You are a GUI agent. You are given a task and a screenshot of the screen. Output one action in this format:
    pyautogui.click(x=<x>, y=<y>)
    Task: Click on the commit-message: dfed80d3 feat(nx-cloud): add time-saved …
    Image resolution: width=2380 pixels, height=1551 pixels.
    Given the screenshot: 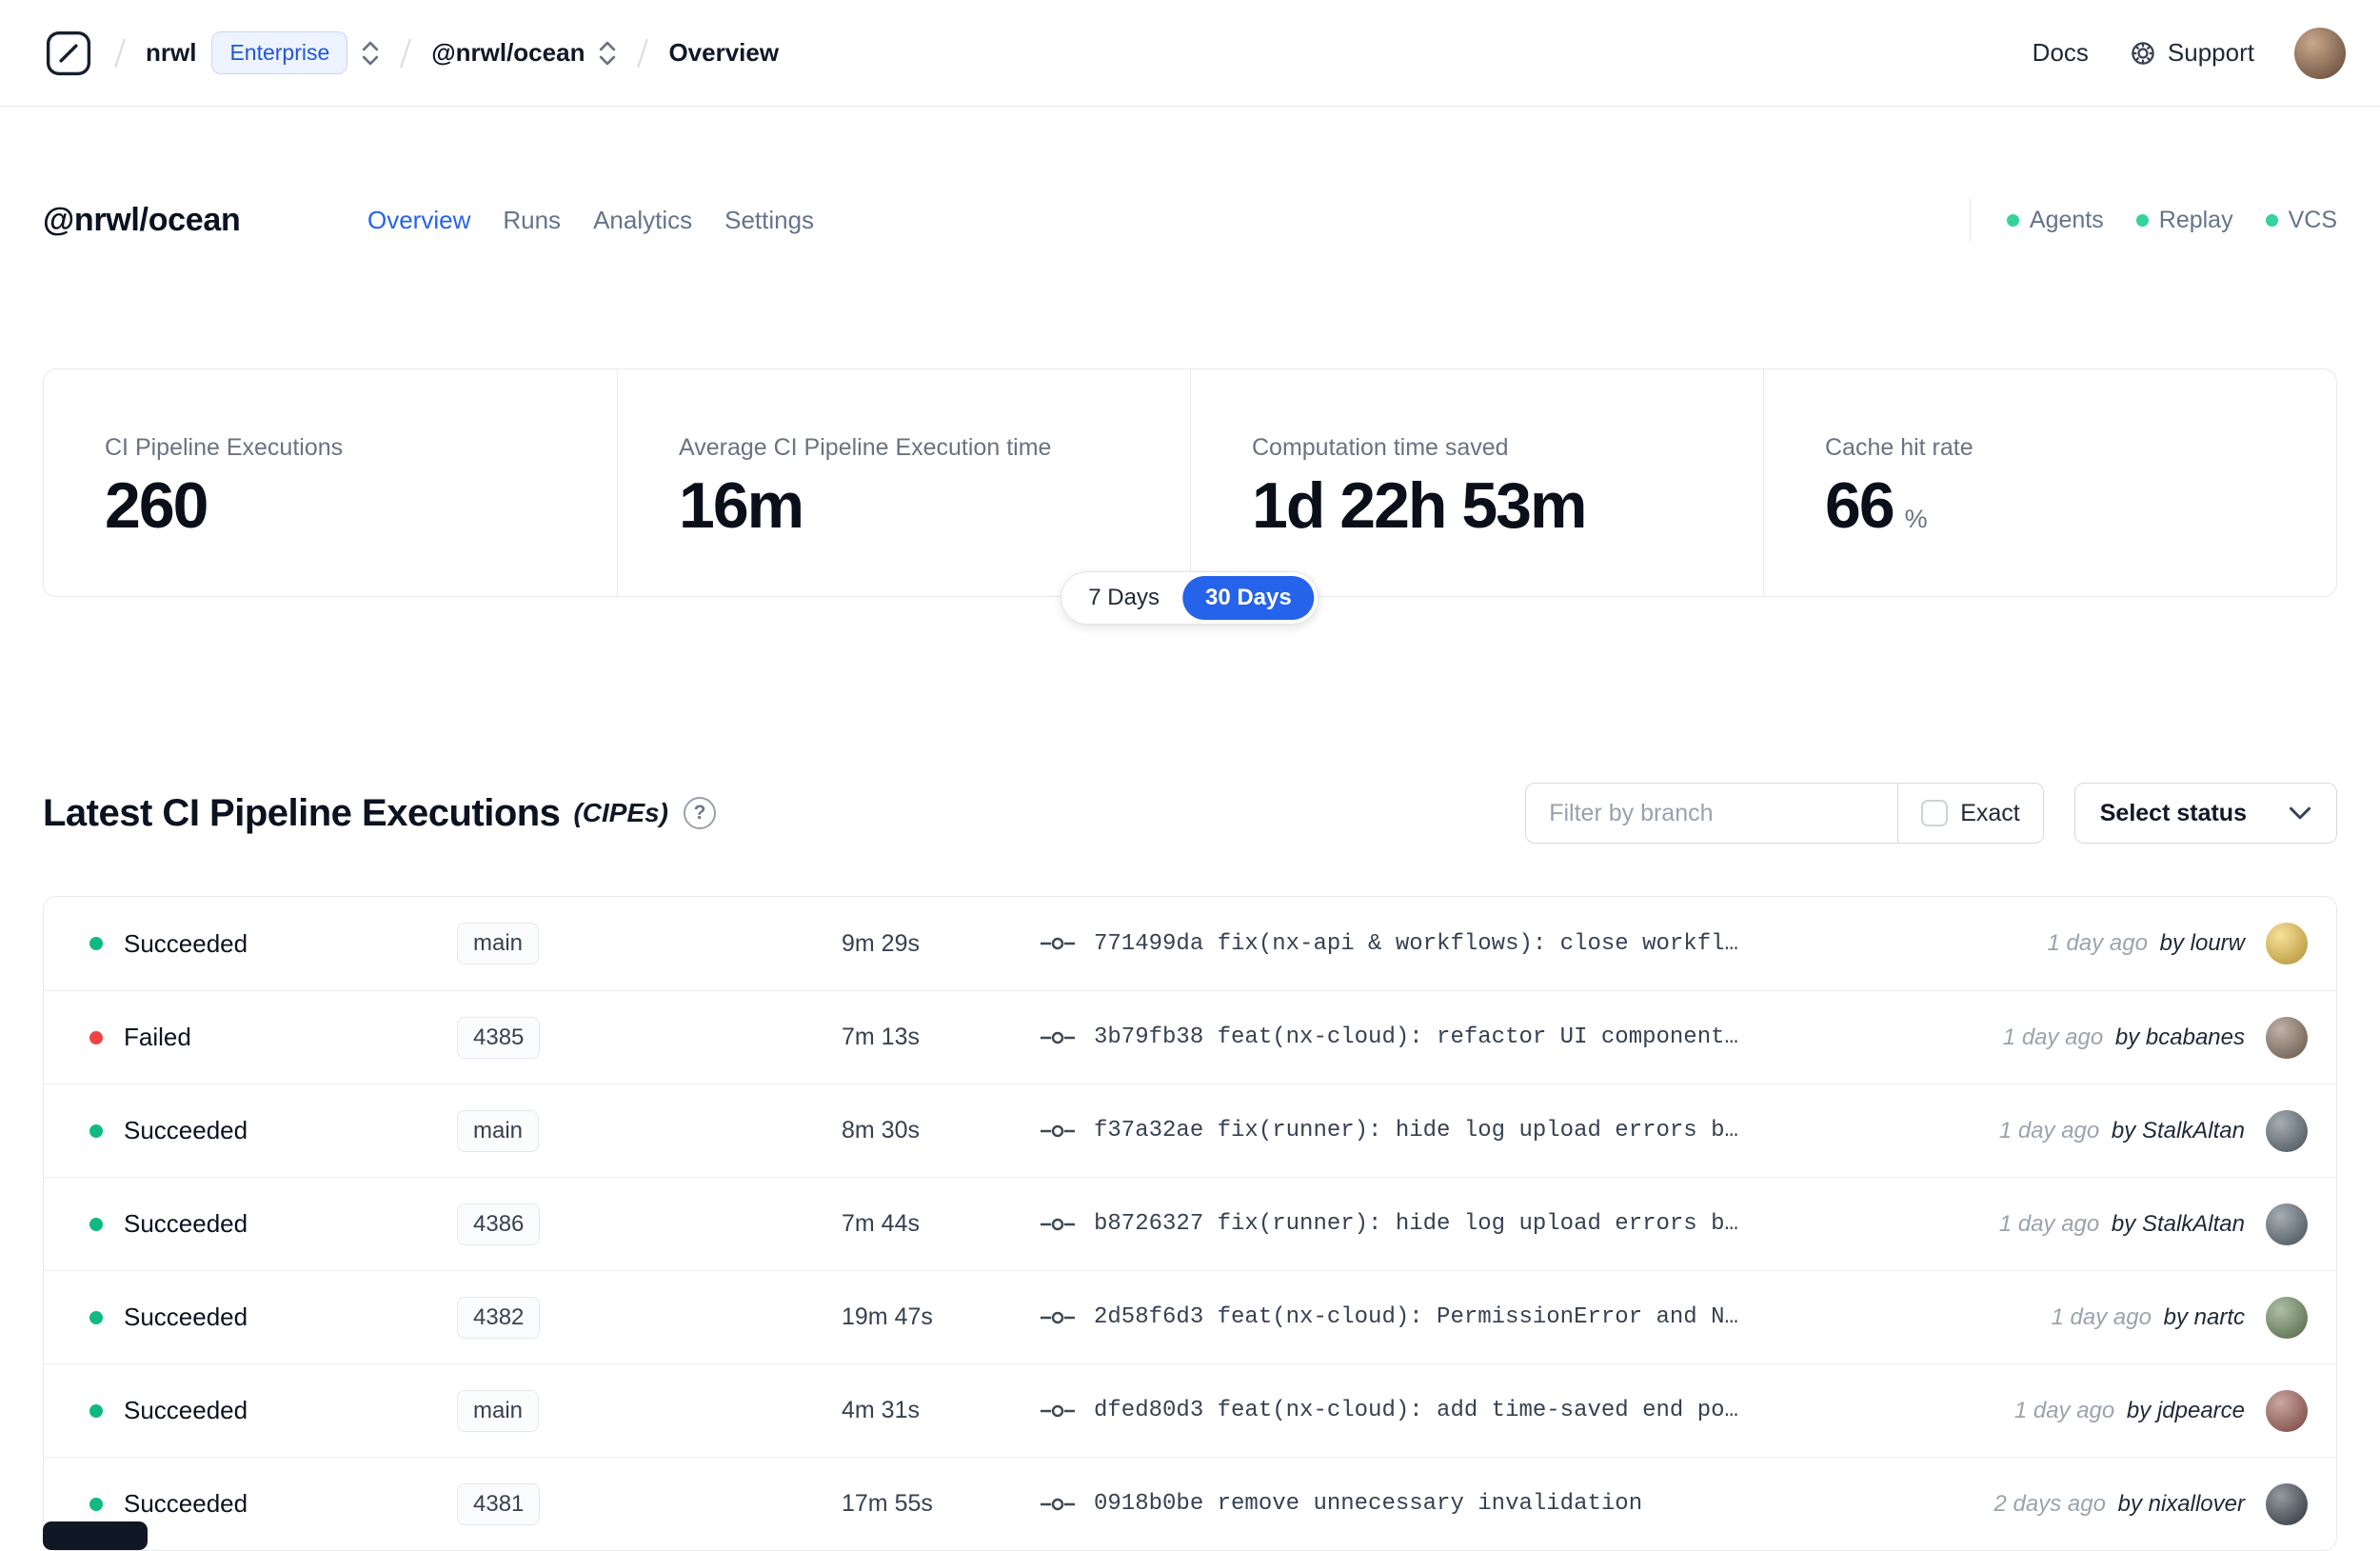 What is the action you would take?
    pyautogui.click(x=1416, y=1411)
    